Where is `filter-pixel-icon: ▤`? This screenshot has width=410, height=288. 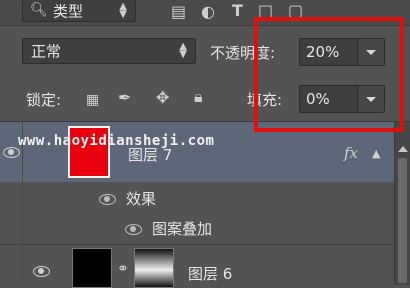 filter-pixel-icon: ▤ is located at coordinates (178, 12).